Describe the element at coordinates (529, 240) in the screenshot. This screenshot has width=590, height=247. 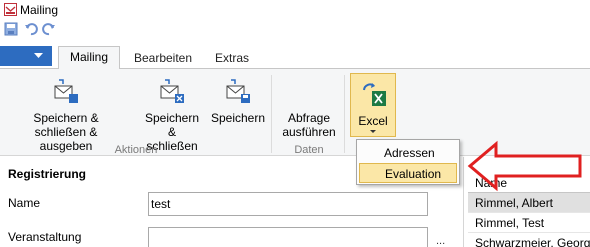
I see `table-row: Schwarzmeier, Georg` at that location.